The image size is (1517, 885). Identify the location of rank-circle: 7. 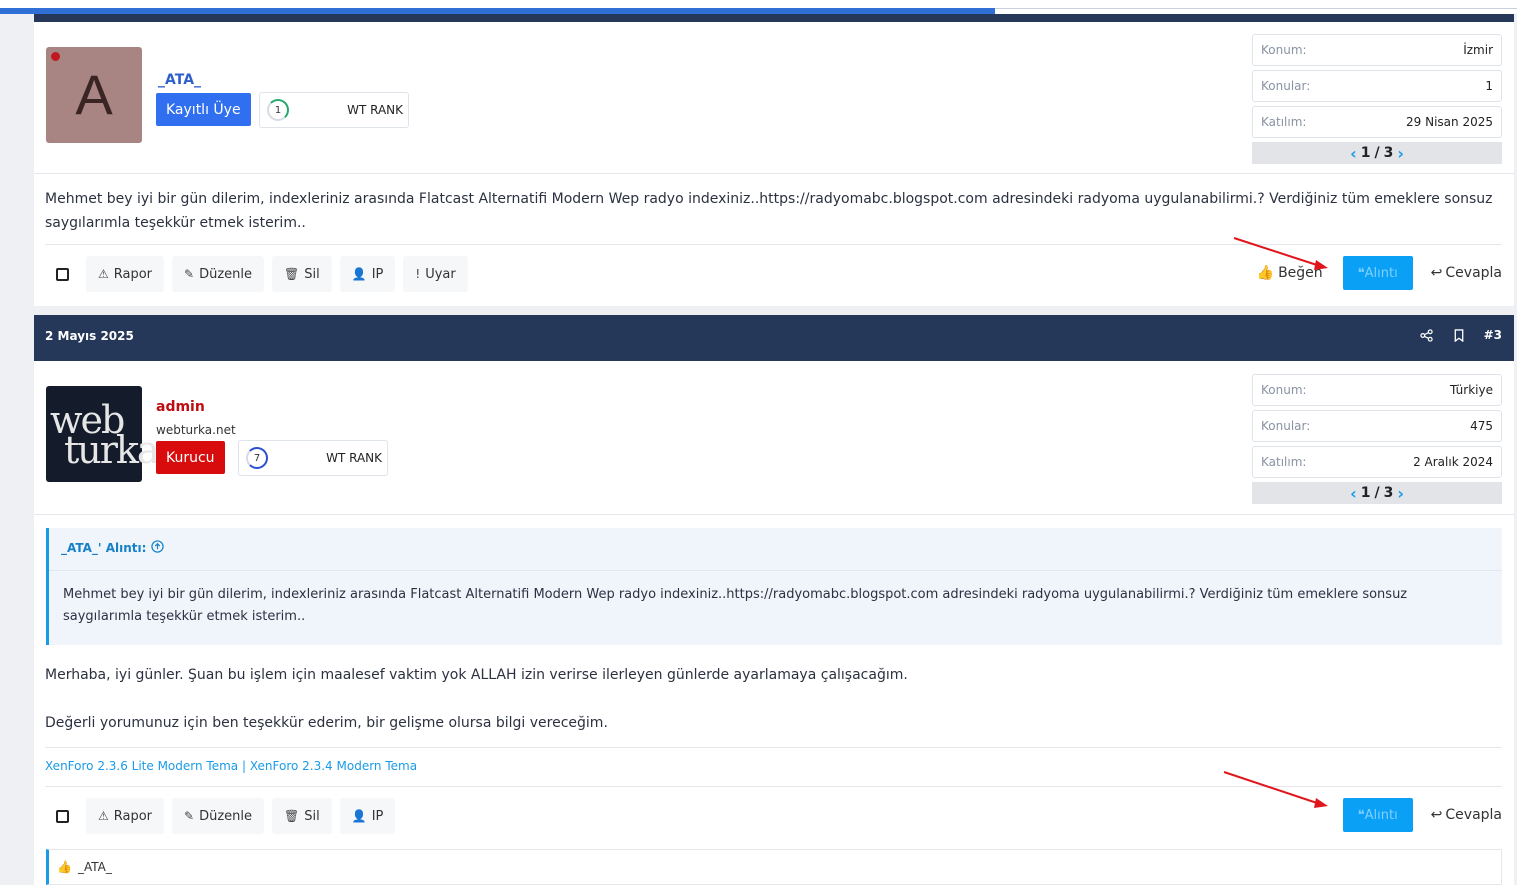
(257, 458).